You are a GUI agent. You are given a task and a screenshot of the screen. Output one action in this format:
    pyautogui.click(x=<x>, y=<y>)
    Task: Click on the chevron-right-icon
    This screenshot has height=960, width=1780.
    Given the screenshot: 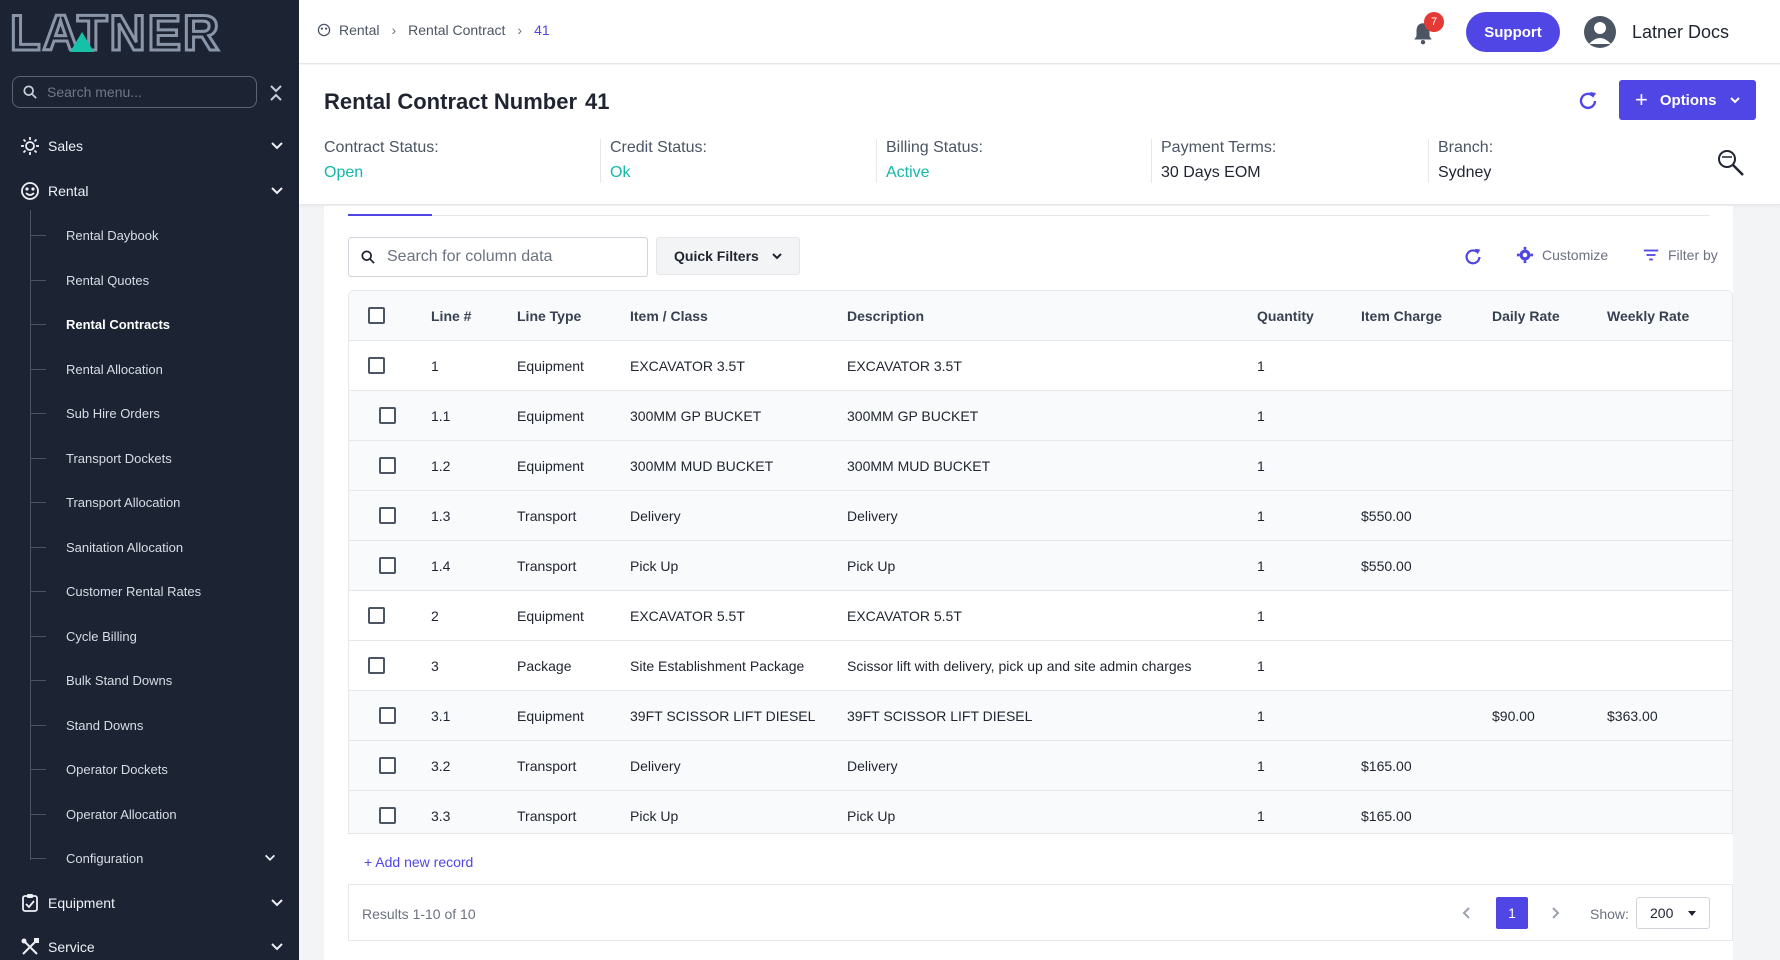 What is the action you would take?
    pyautogui.click(x=1556, y=913)
    